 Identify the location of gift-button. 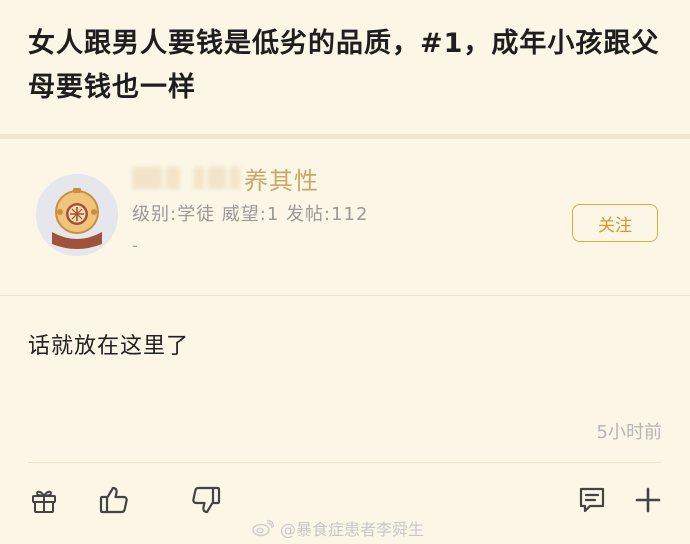
(44, 500).